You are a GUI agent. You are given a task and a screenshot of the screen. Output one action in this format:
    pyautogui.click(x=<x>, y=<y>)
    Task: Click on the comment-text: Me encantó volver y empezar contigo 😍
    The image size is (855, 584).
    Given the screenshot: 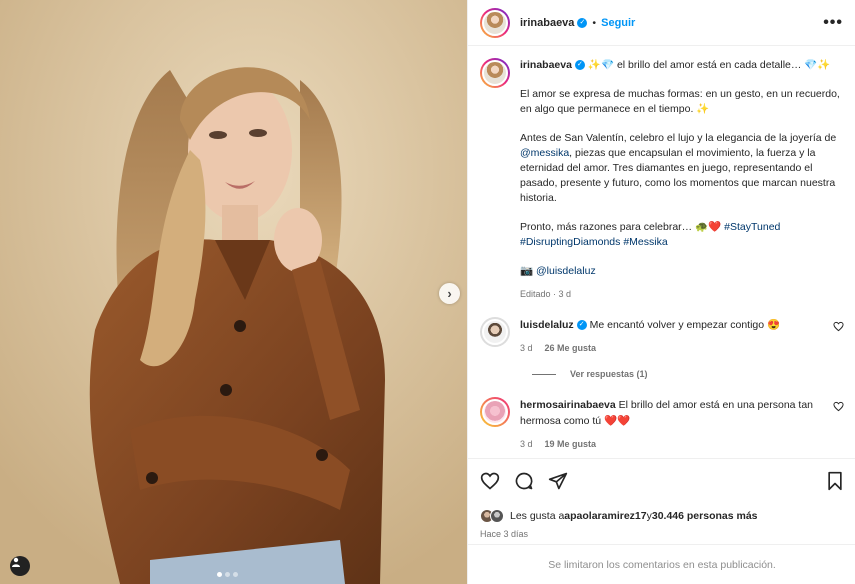 What is the action you would take?
    pyautogui.click(x=685, y=325)
    